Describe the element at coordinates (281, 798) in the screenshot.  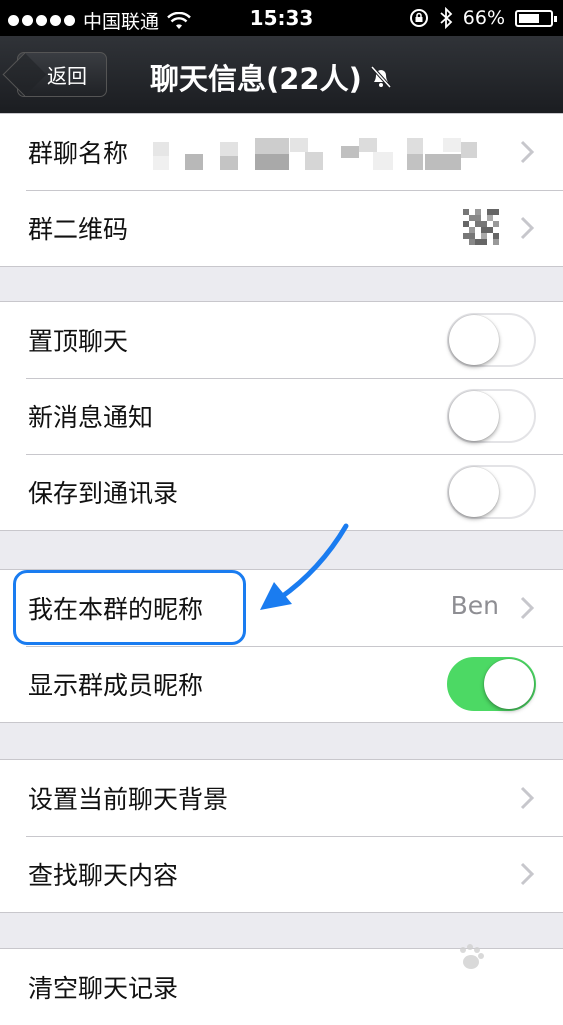
I see `chat-background-row: 设置当前聊天背景` at that location.